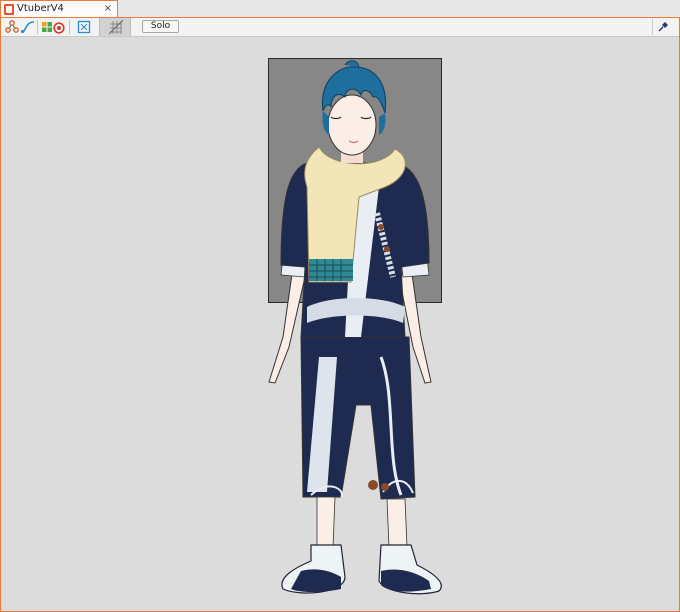 The height and width of the screenshot is (612, 680). Describe the element at coordinates (352, 128) in the screenshot. I see `head` at that location.